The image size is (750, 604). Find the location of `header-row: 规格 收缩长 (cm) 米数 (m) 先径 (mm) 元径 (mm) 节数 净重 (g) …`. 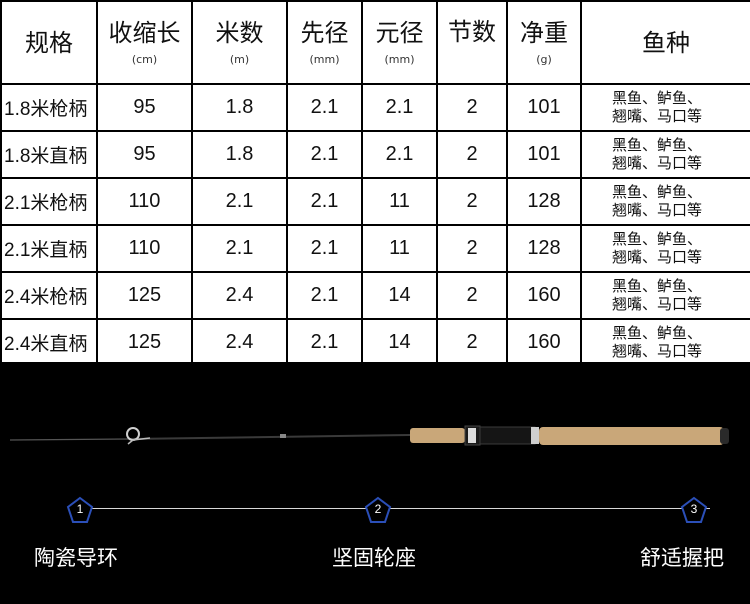

header-row: 规格 收缩长 (cm) 米数 (m) 先径 (mm) 元径 (mm) 节数 净重 (g) … is located at coordinates (375, 42).